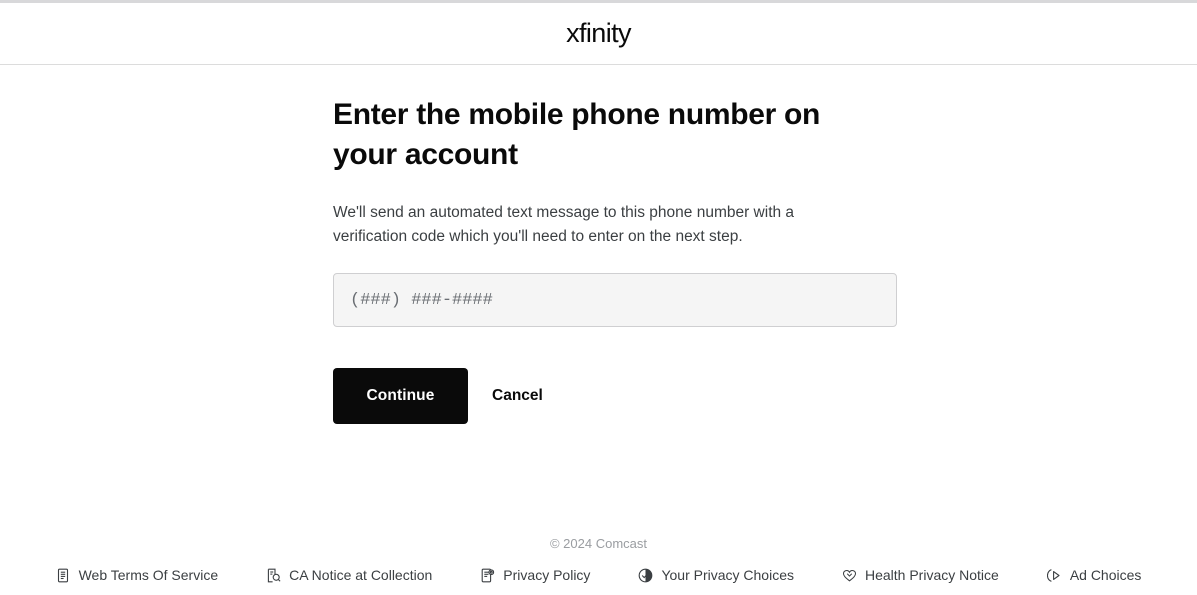 Image resolution: width=1197 pixels, height=595 pixels. Describe the element at coordinates (727, 575) in the screenshot. I see `footer-link-label: Your Privacy Choices` at that location.